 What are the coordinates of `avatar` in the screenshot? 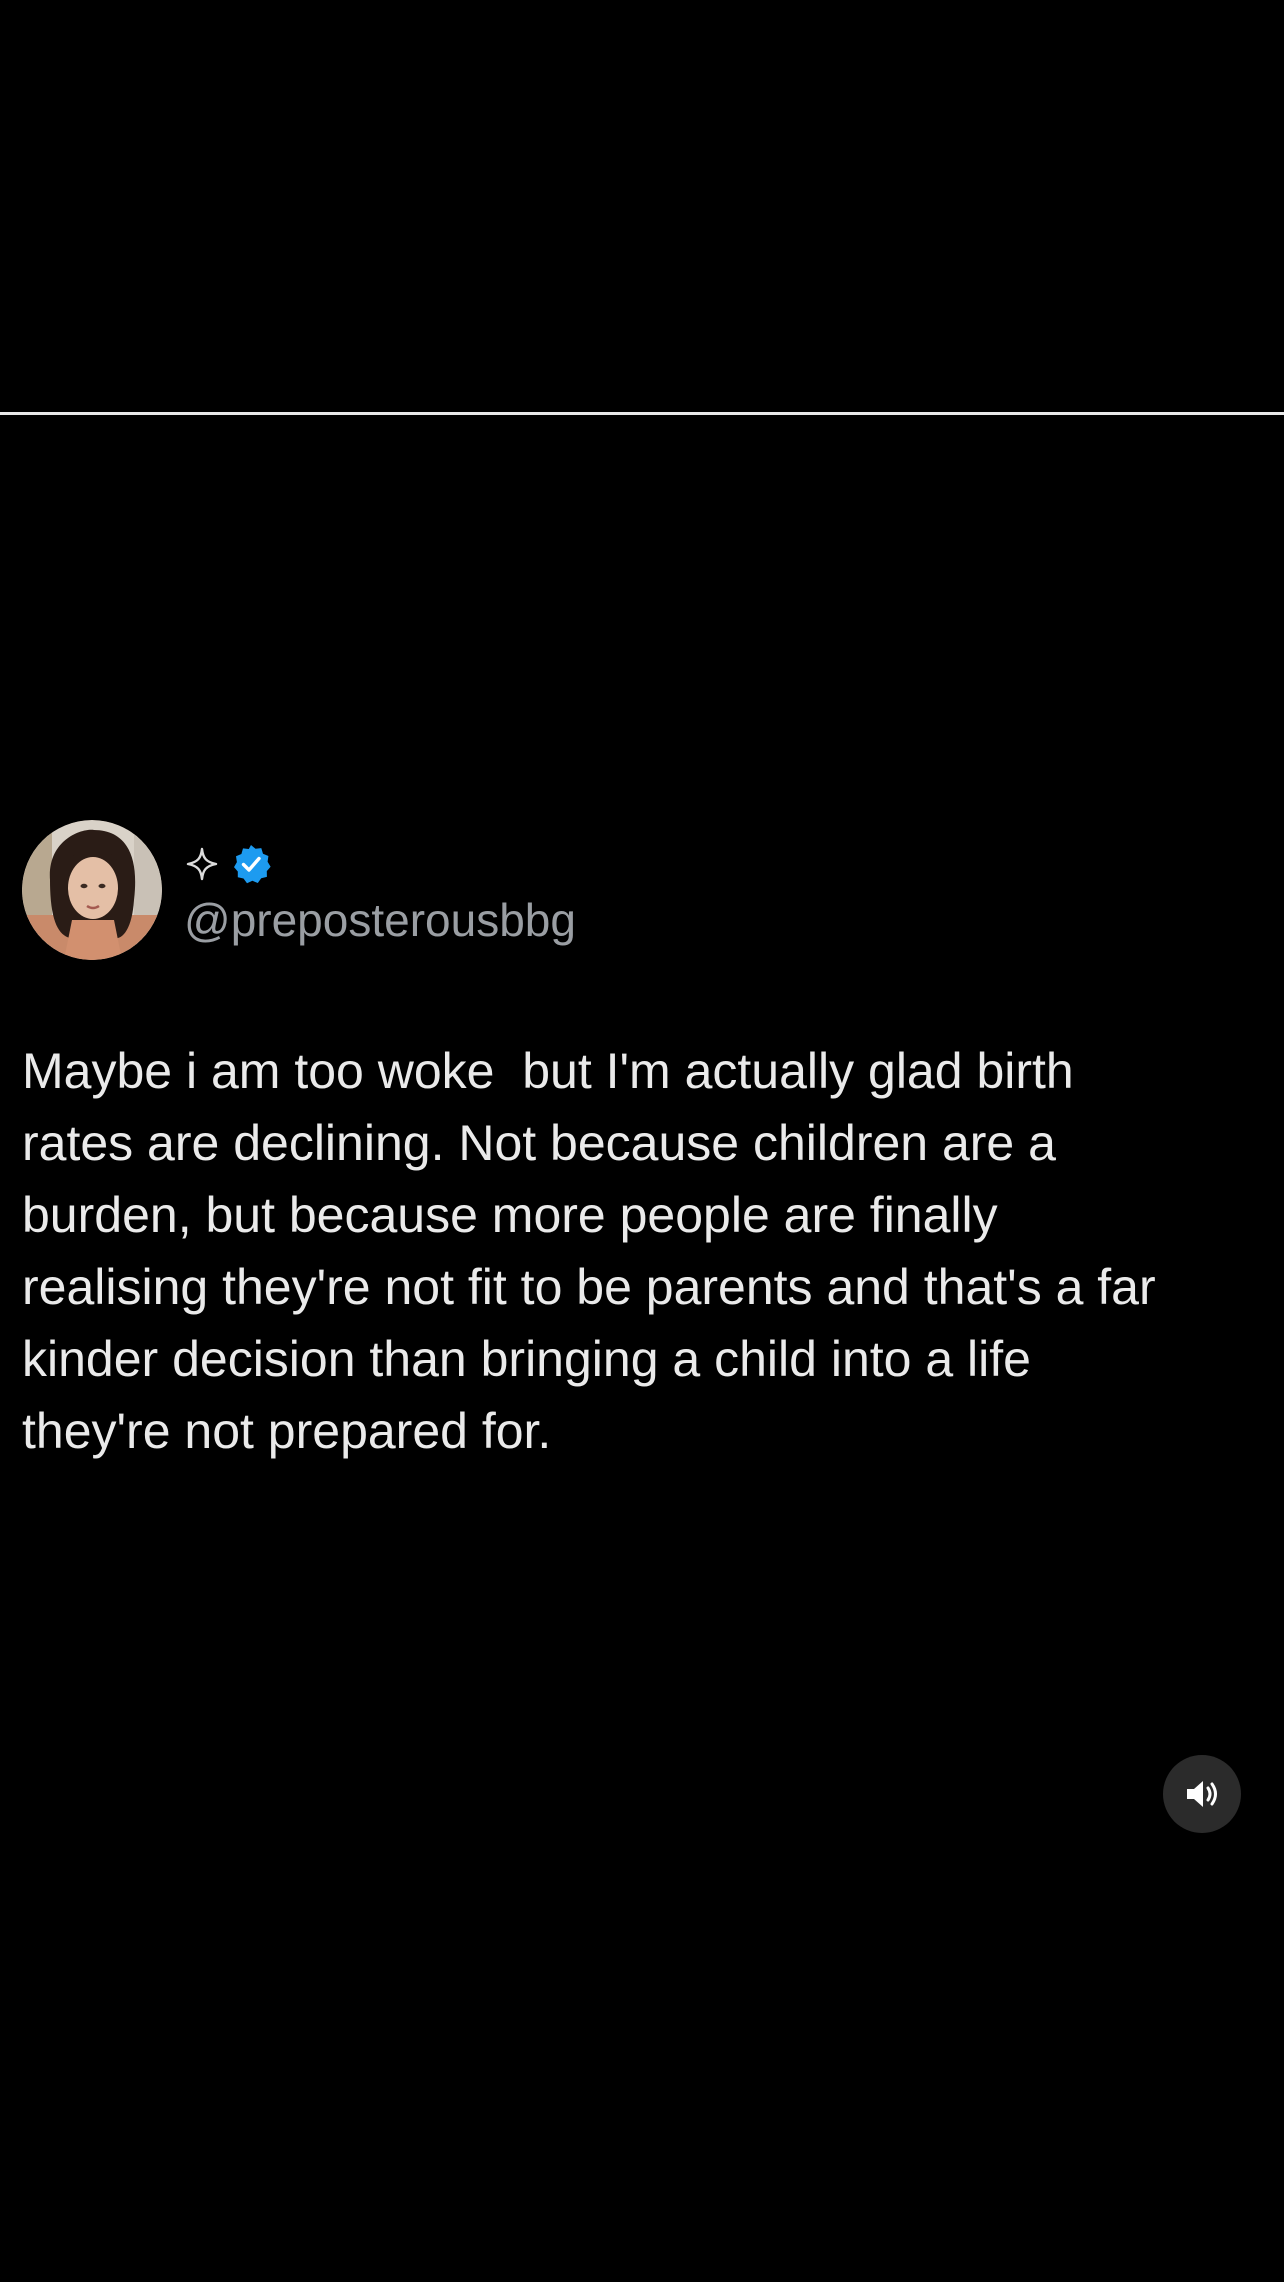 It's located at (92, 890).